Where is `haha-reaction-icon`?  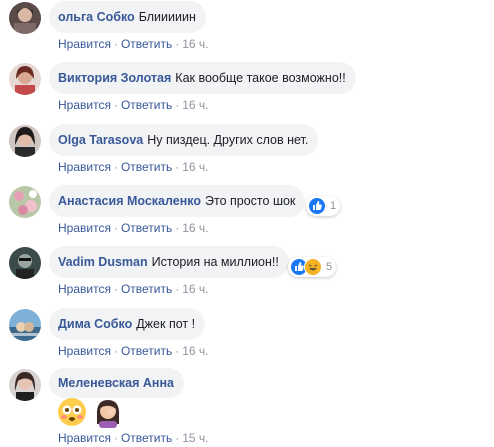 haha-reaction-icon is located at coordinates (313, 267).